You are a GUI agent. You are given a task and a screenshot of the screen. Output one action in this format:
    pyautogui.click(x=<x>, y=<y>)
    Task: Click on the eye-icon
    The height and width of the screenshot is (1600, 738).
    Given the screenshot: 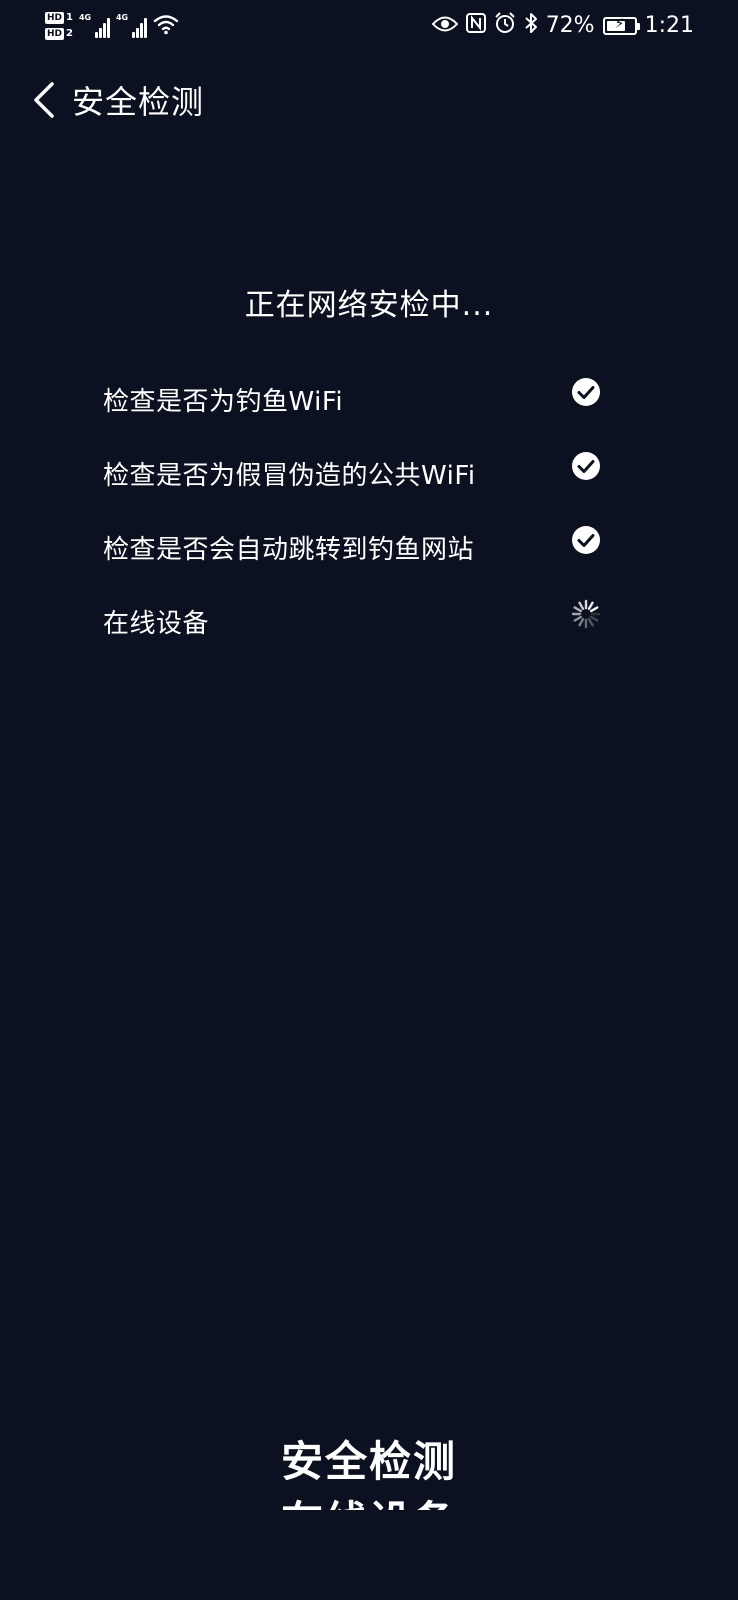 What is the action you would take?
    pyautogui.click(x=445, y=26)
    